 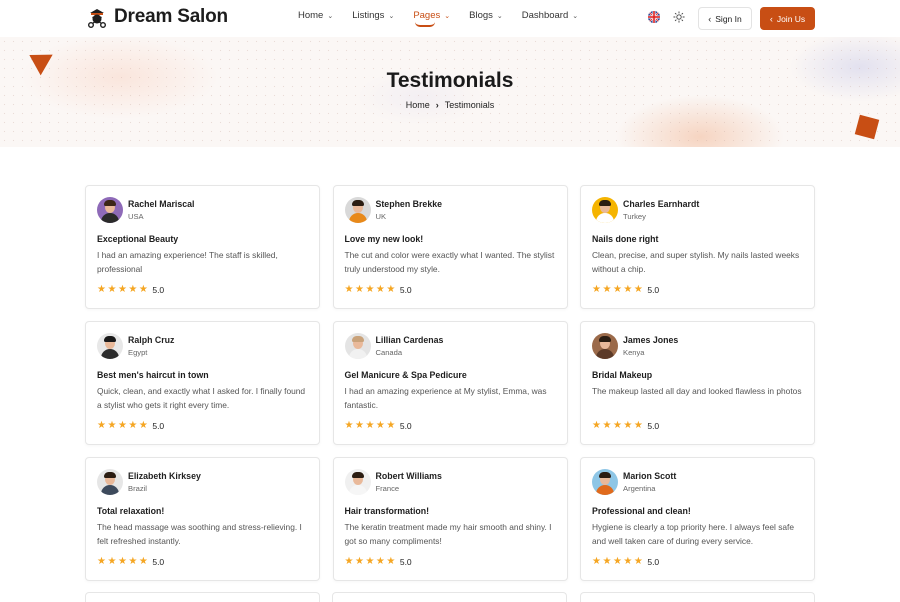 I want to click on main-nav: Home ⌄ Listings ⌄ Pages ⌄ Blogs ⌄ Dashboard ⌄, so click(x=447, y=18).